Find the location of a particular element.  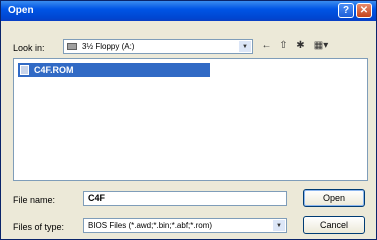

views-icon: ▦▾ is located at coordinates (321, 45).